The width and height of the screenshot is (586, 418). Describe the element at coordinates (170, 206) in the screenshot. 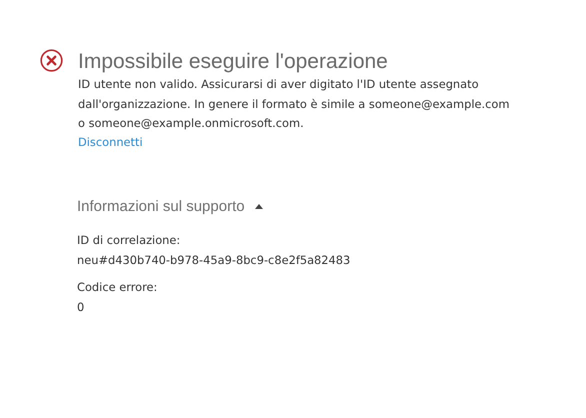

I see `support-toggle: Informazioni sul supporto` at that location.